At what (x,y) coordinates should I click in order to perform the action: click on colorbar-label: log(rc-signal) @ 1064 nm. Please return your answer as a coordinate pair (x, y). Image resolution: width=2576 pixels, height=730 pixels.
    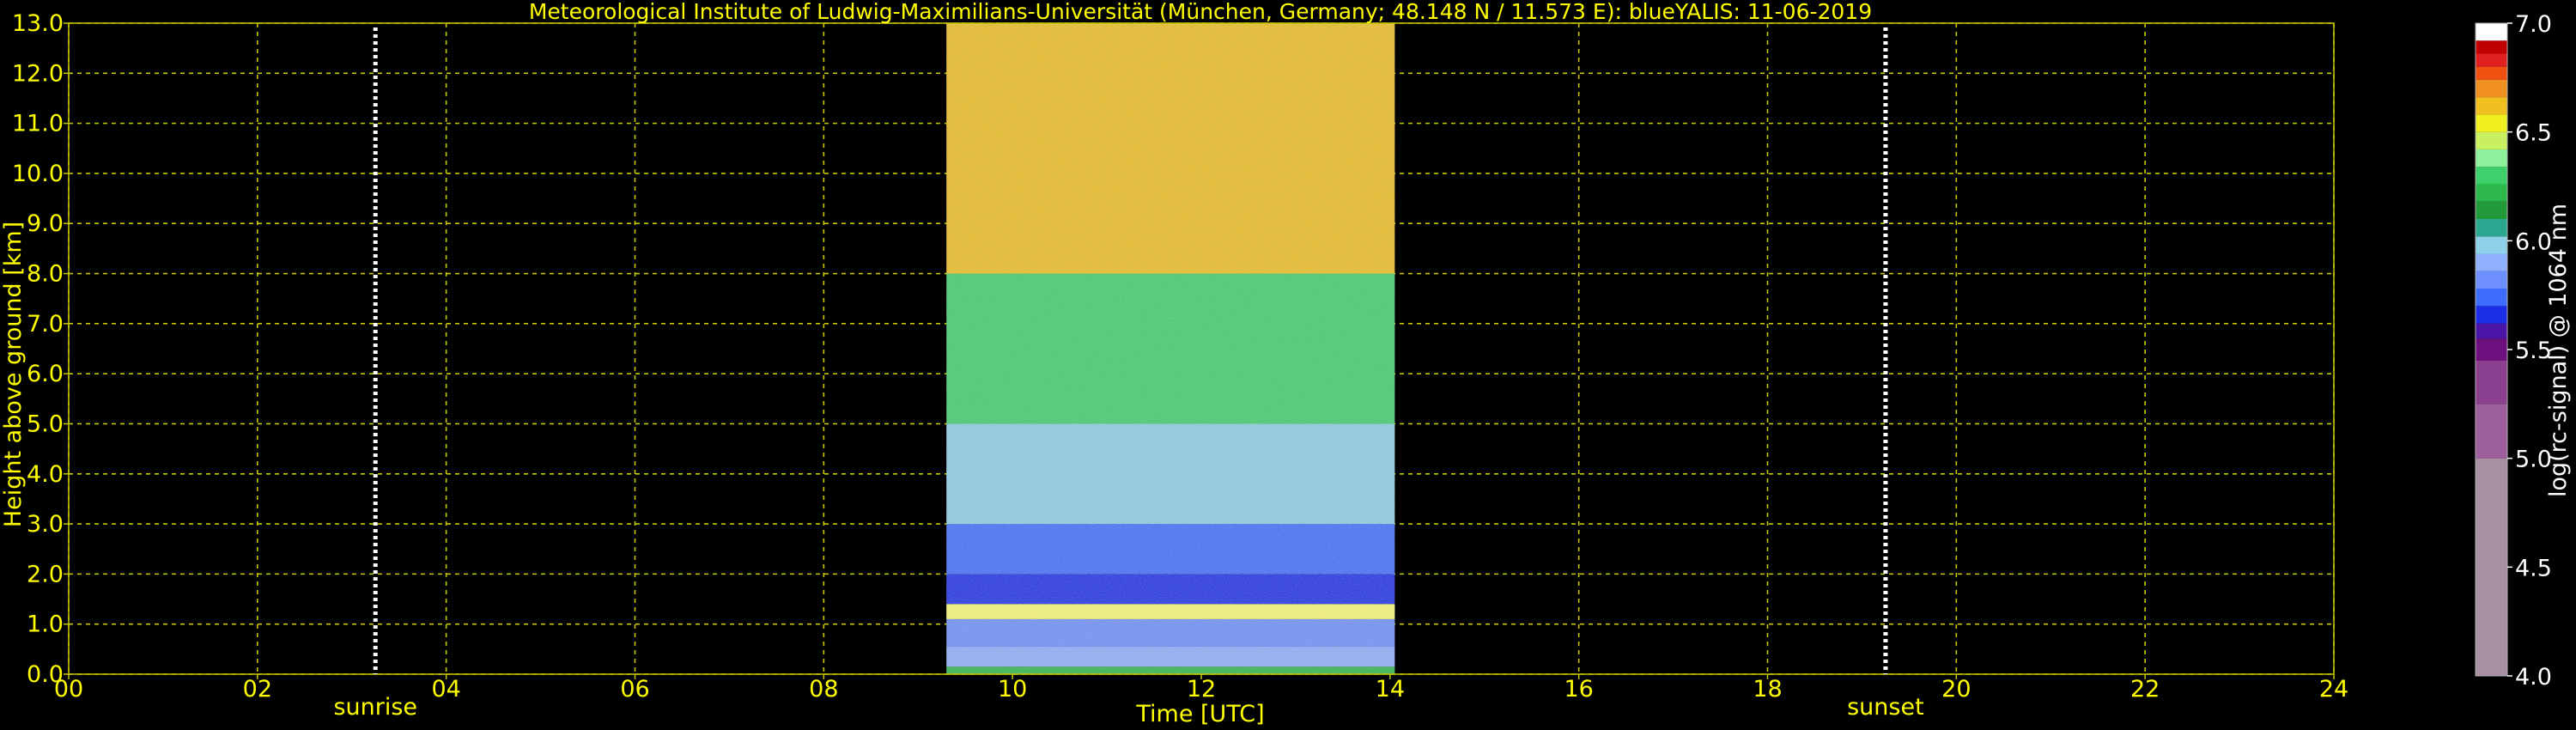
    Looking at the image, I should click on (2558, 350).